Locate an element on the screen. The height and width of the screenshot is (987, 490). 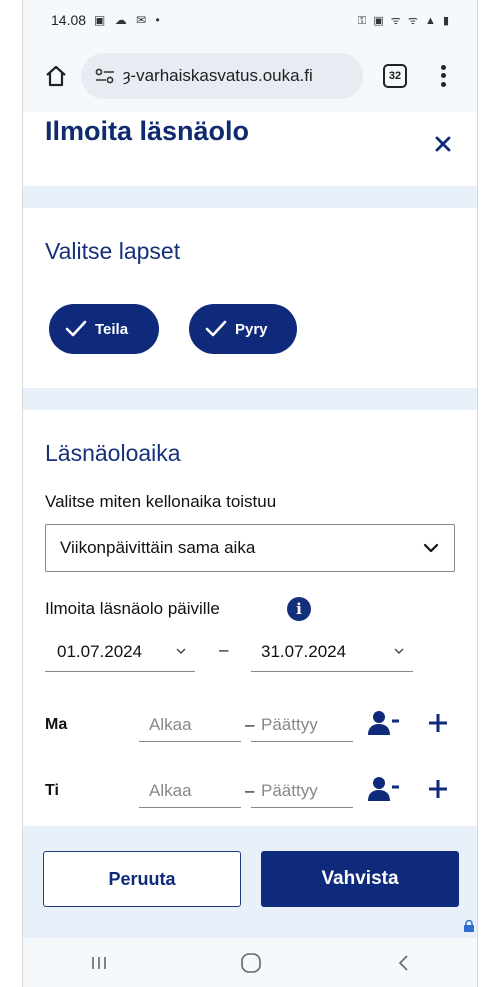
close-icon is located at coordinates (443, 144).